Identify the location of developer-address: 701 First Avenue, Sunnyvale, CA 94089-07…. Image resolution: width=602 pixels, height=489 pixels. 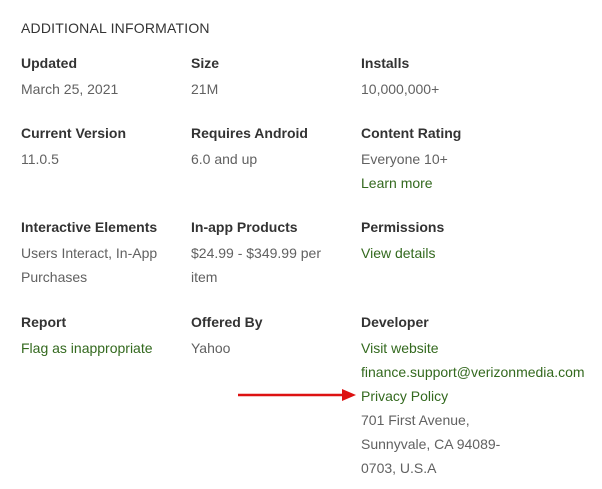
(431, 444).